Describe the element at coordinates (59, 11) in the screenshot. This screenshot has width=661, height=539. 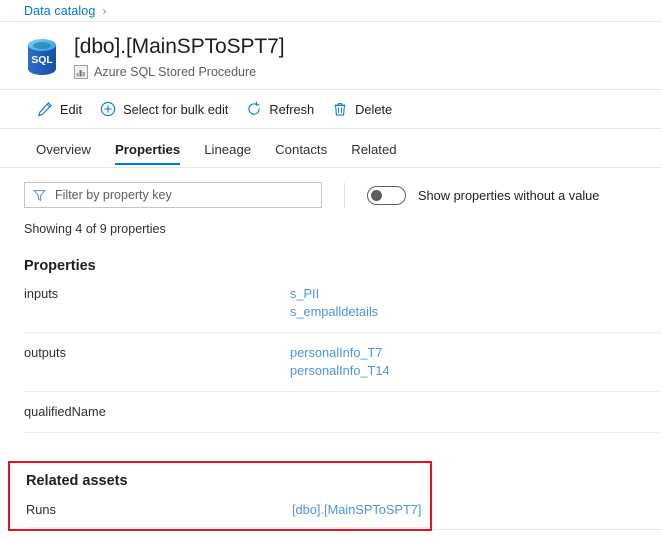
I see `breadcrumb-item-data-catalog: Data catalog` at that location.